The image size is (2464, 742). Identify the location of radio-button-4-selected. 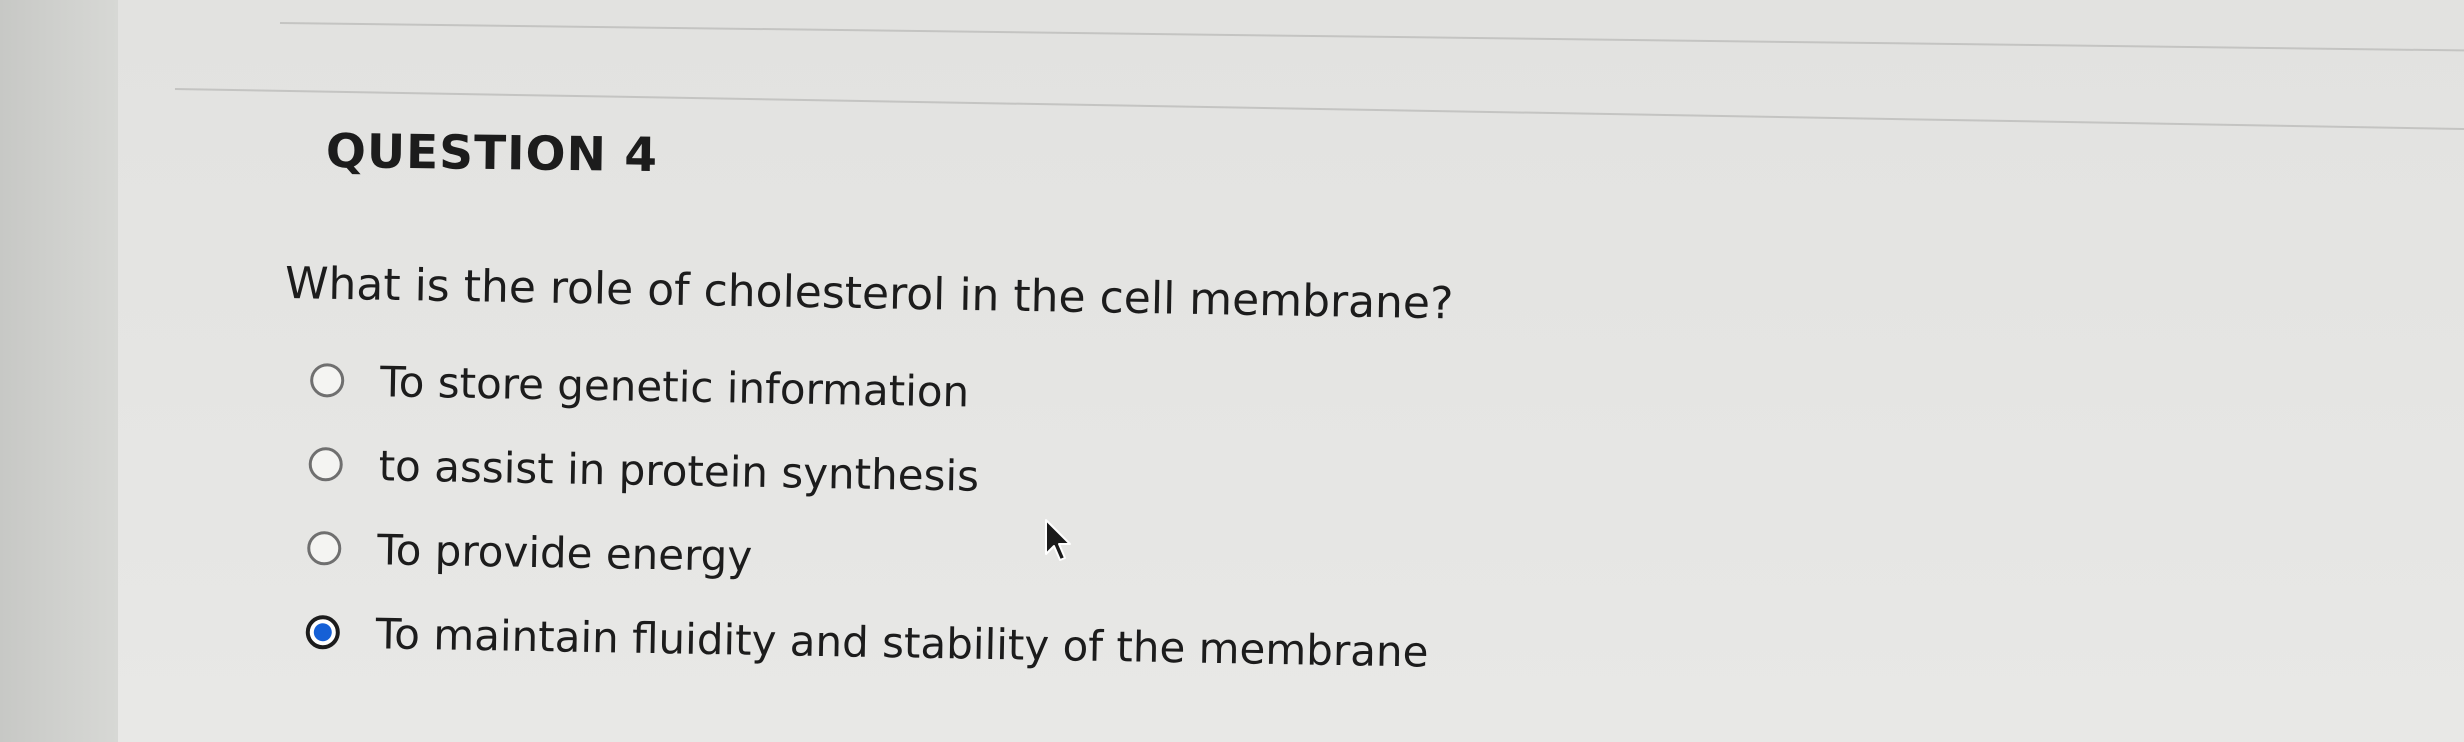
(323, 632).